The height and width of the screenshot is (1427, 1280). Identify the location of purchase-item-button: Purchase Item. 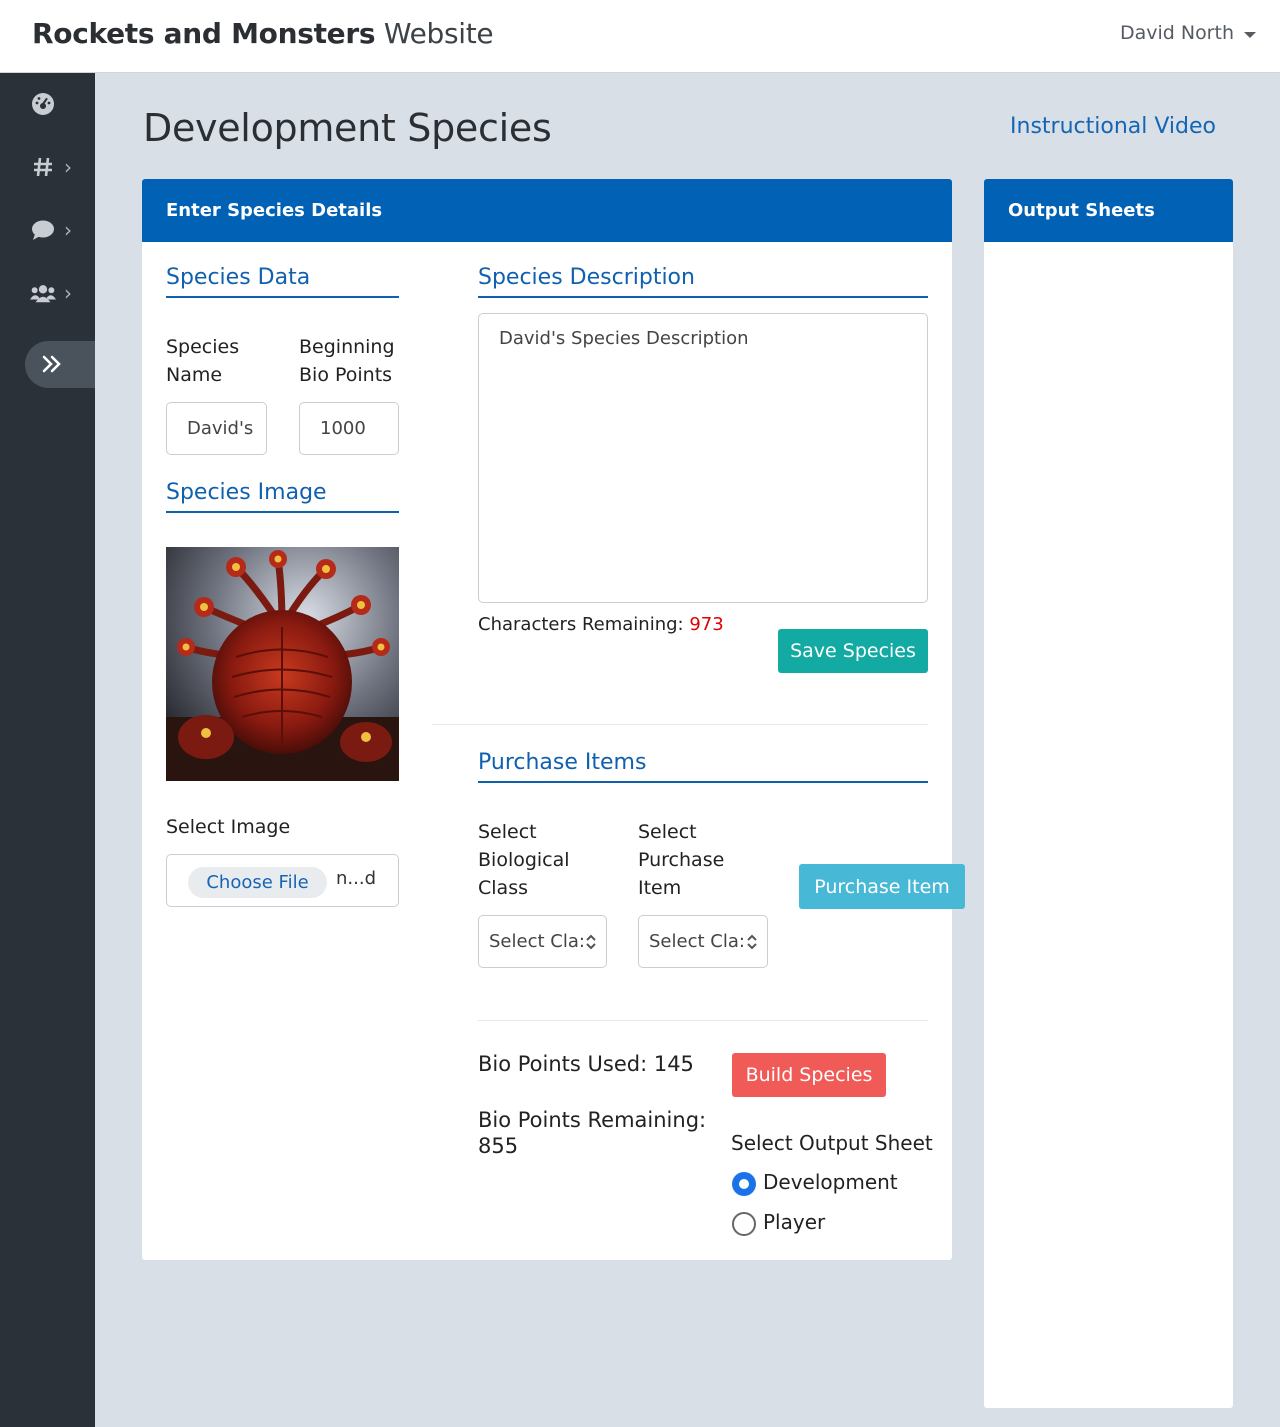
(882, 886).